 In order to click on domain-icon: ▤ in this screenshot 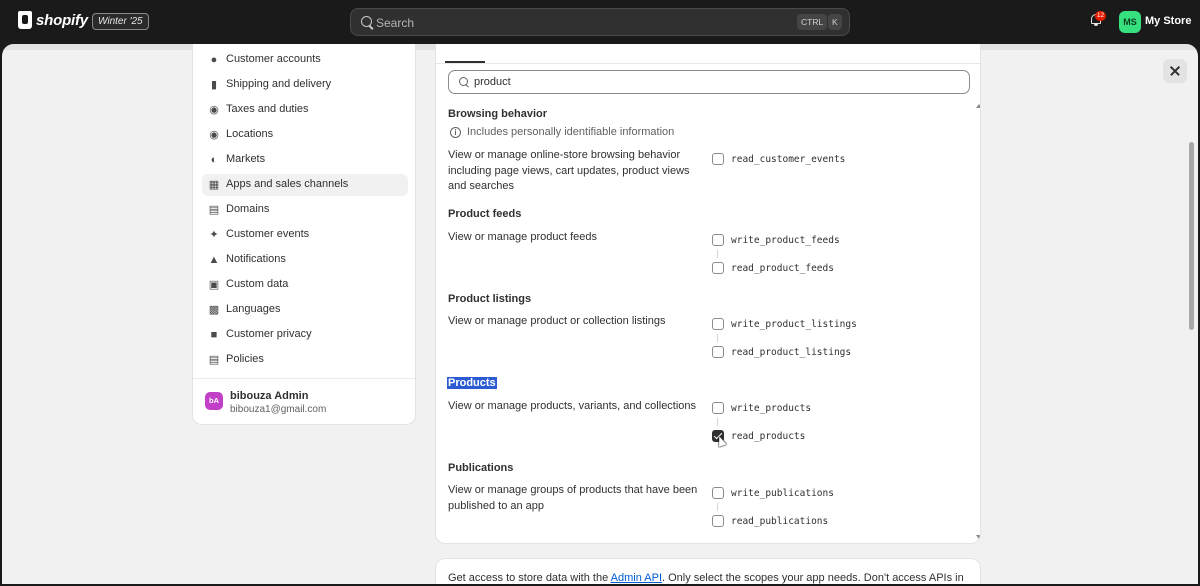, I will do `click(214, 210)`.